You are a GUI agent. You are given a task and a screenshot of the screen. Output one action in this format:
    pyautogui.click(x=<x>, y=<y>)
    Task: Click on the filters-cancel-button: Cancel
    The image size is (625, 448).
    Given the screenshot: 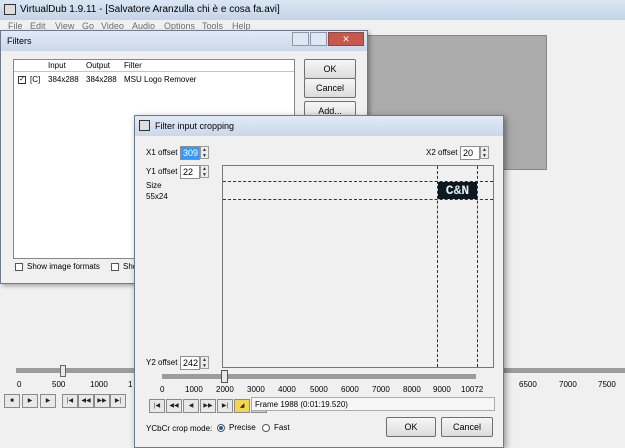 What is the action you would take?
    pyautogui.click(x=330, y=88)
    